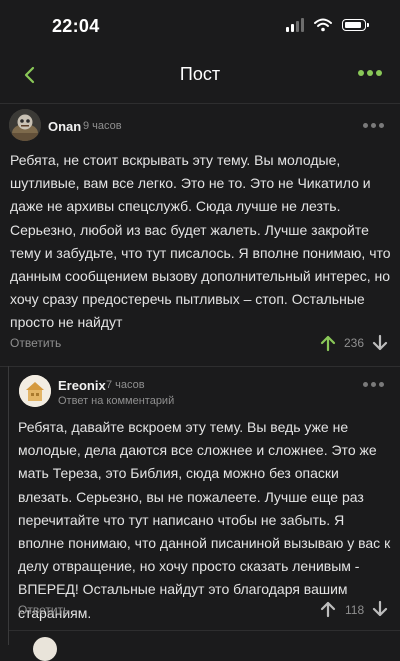  Describe the element at coordinates (116, 401) in the screenshot. I see `reply-hint: Ответ на комментарий` at that location.